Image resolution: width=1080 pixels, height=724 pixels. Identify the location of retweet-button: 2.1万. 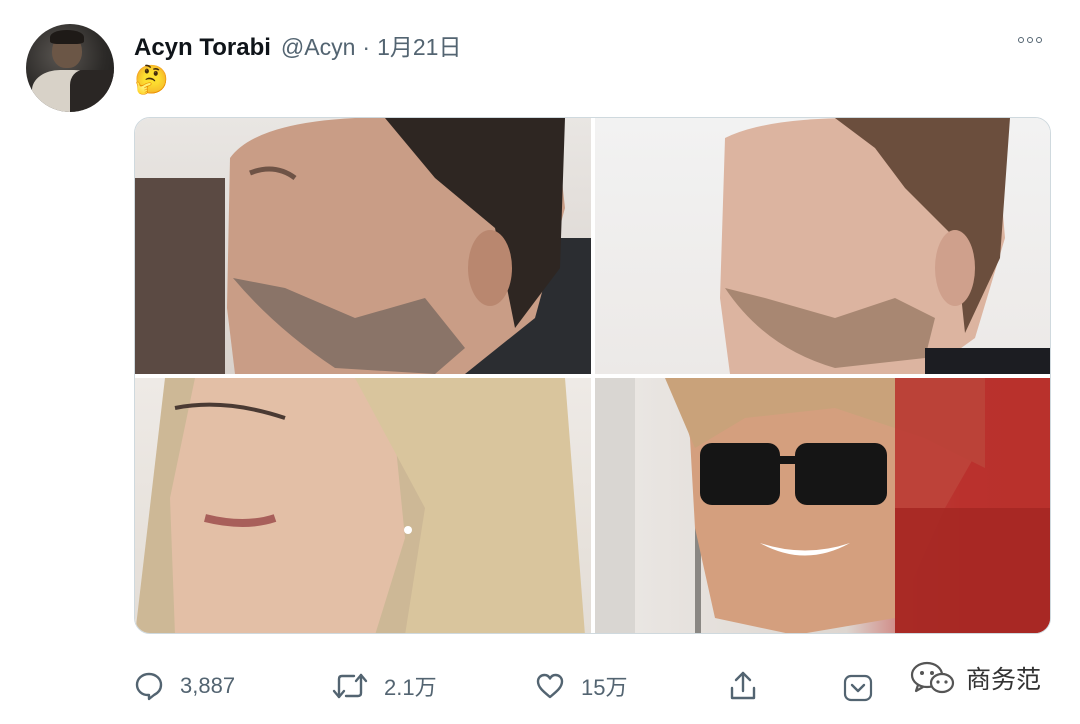
(384, 686).